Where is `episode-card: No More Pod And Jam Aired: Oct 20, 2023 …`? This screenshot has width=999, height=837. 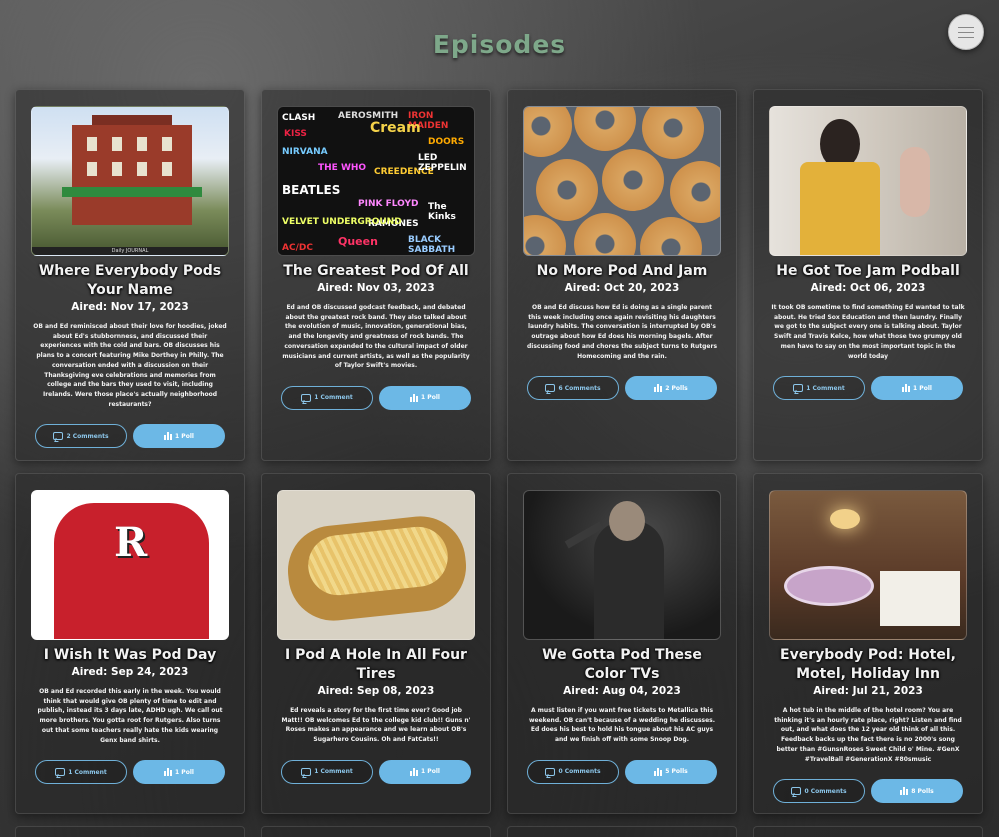
episode-card: No More Pod And Jam Aired: Oct 20, 2023 … is located at coordinates (622, 275).